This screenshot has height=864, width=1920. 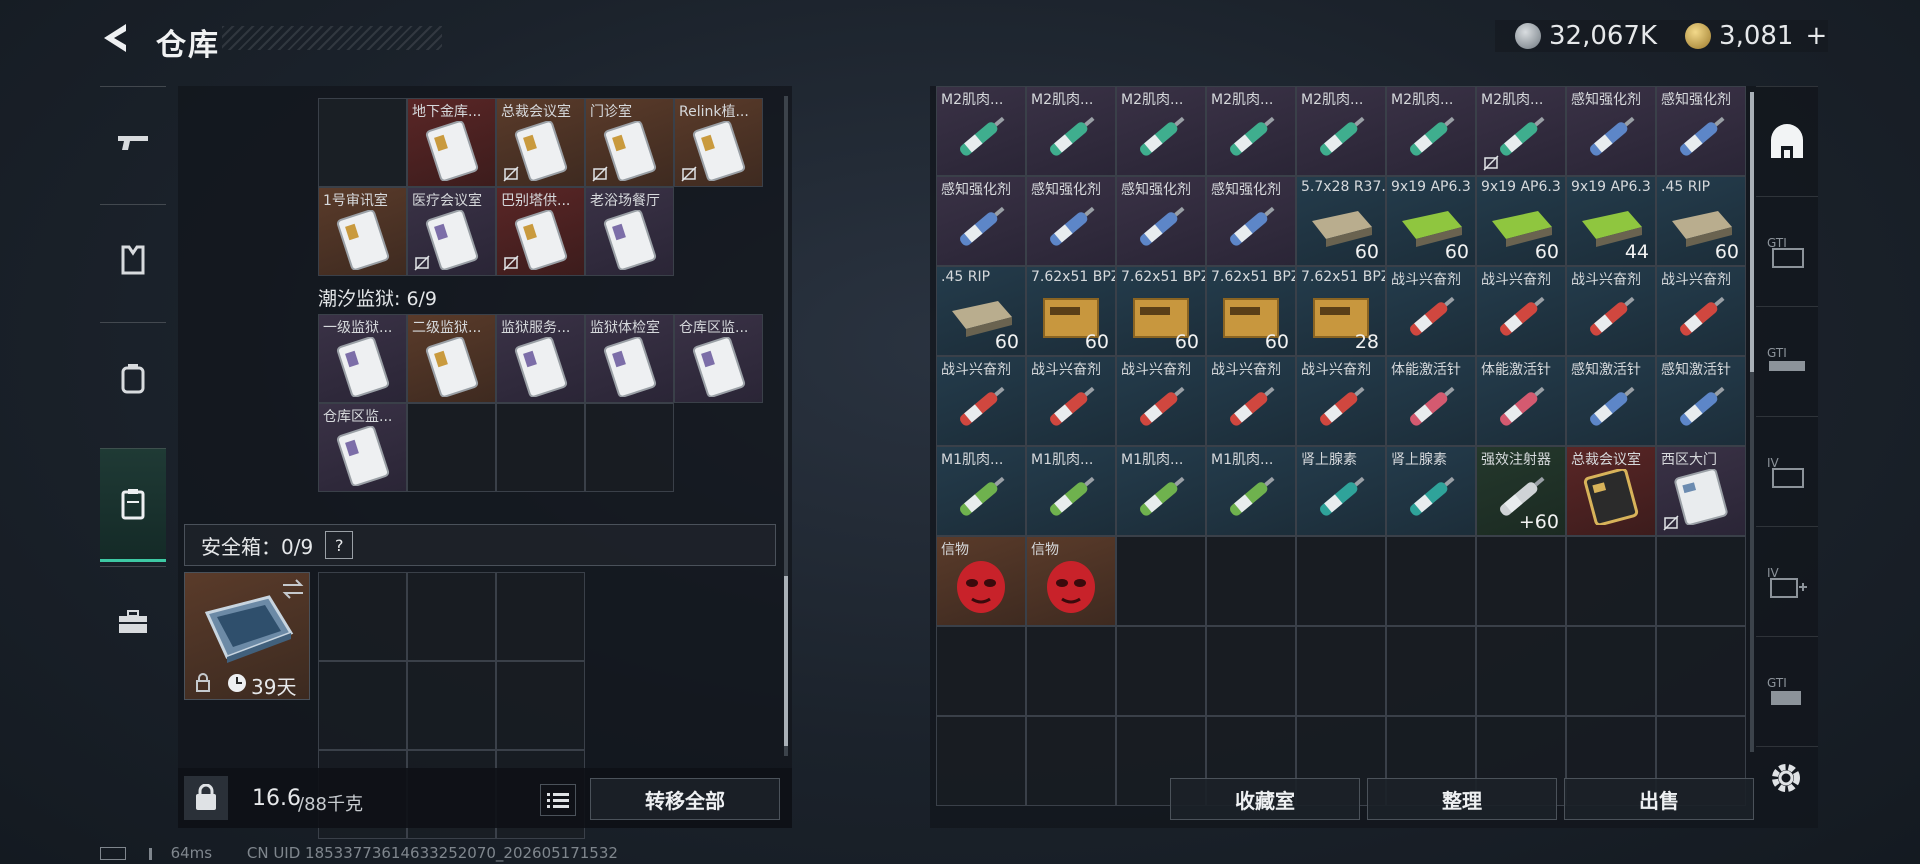 I want to click on safe-box-item: 39天, so click(x=247, y=636).